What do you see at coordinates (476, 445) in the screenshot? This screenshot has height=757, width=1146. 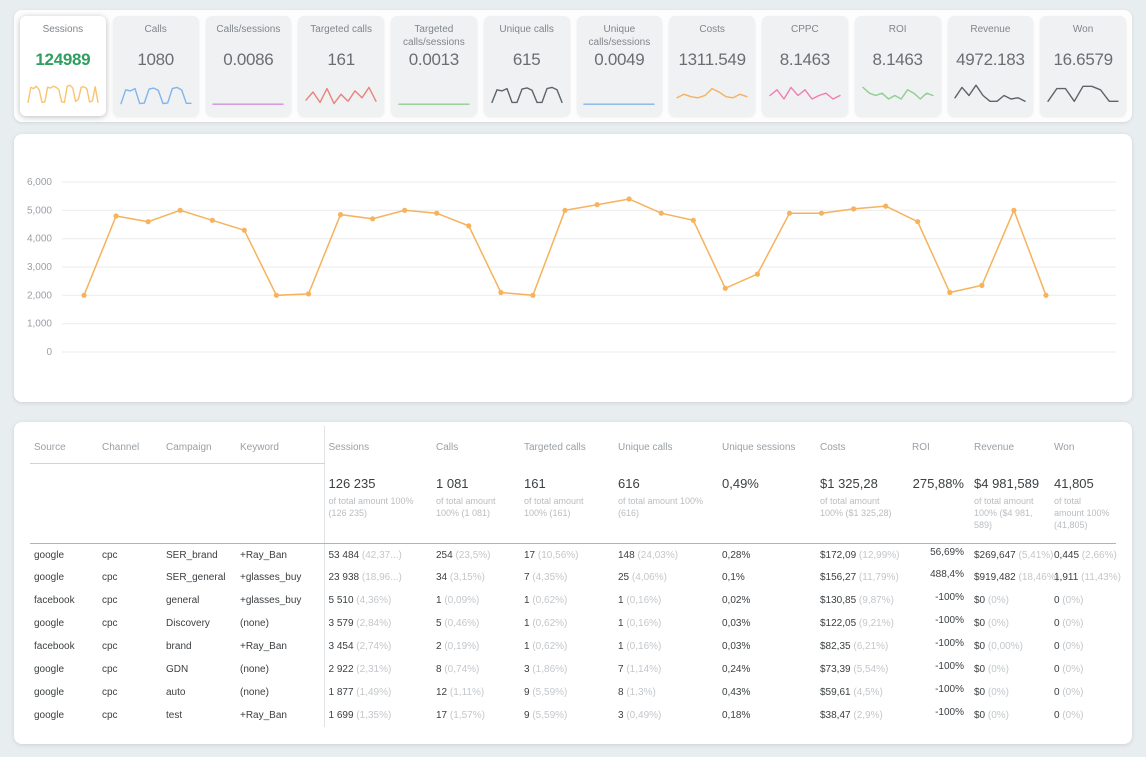 I see `column-header-calls: Calls` at bounding box center [476, 445].